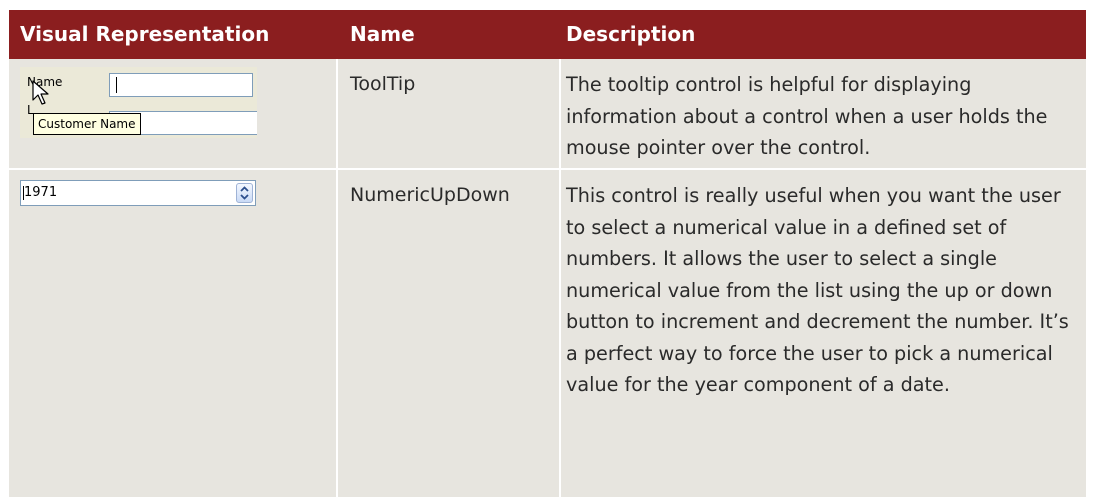  Describe the element at coordinates (40, 92) in the screenshot. I see `mouse-pointer-icon` at that location.